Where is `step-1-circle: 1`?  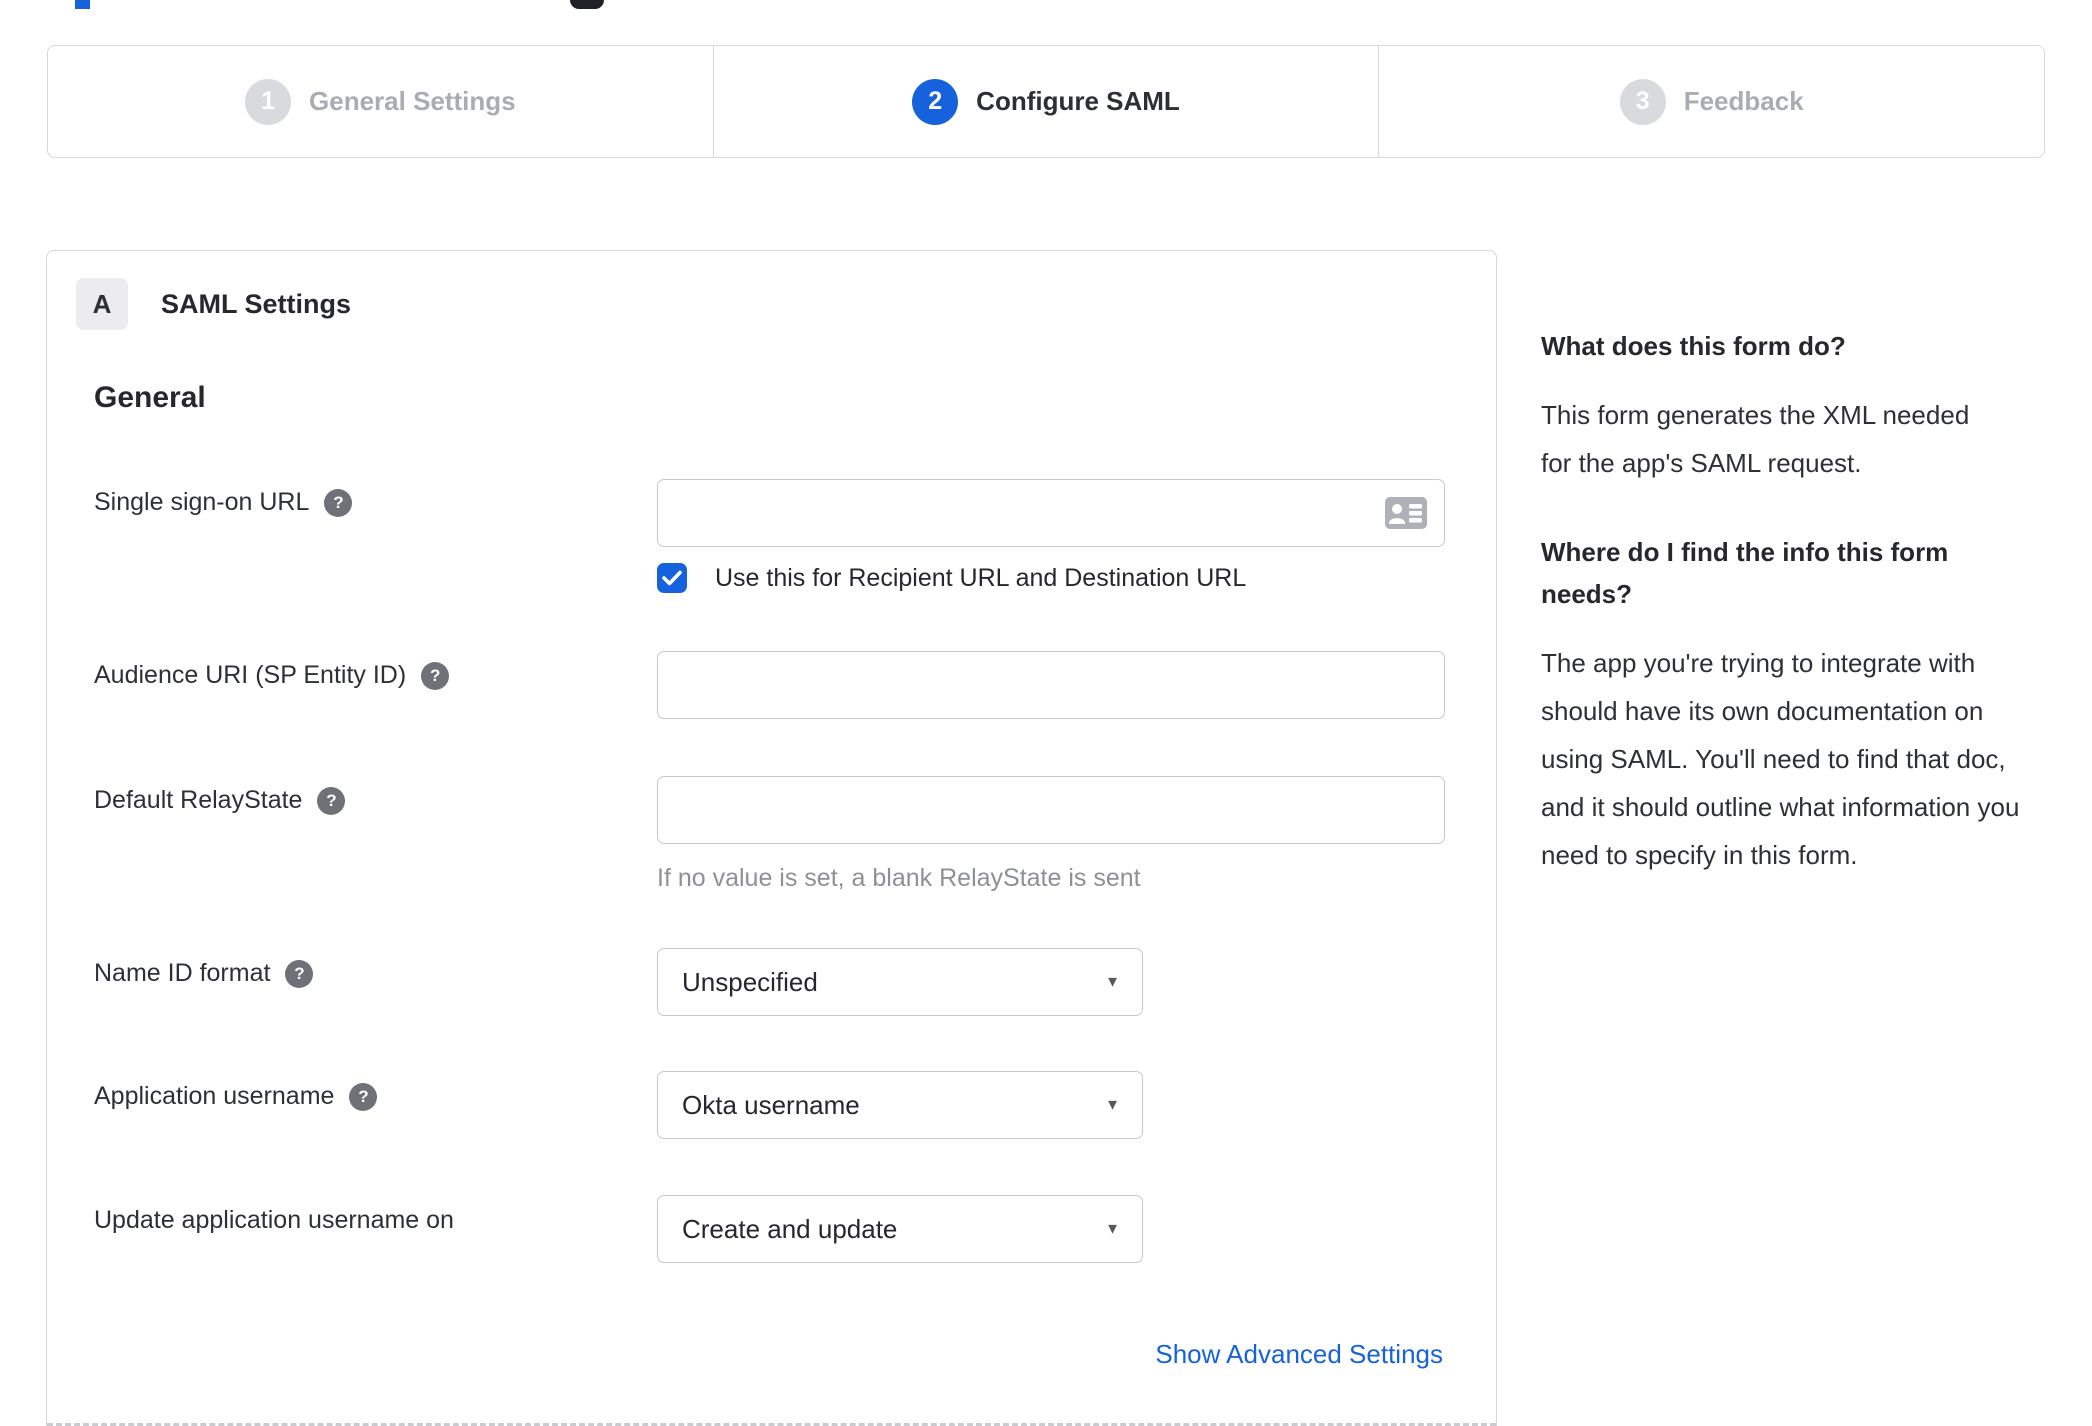
step-1-circle: 1 is located at coordinates (268, 101).